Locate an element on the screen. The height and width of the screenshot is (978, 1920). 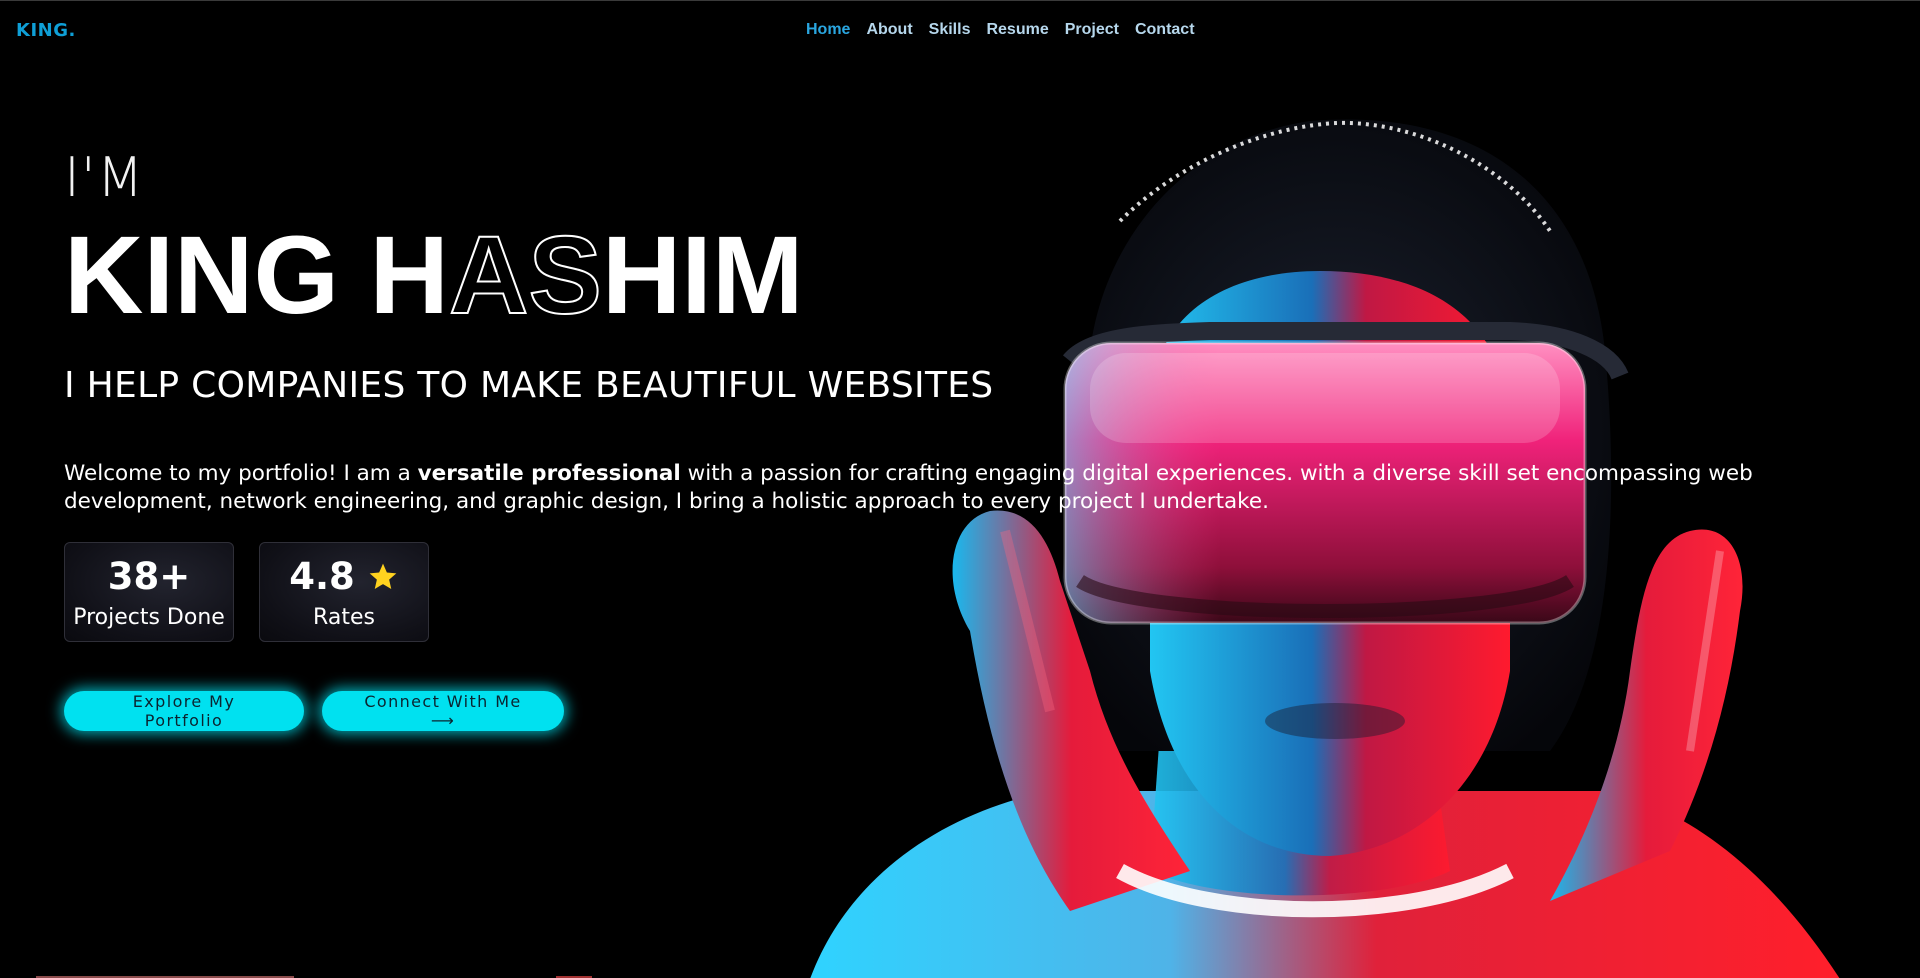
hero-name-part1: KING H is located at coordinates (256, 275).